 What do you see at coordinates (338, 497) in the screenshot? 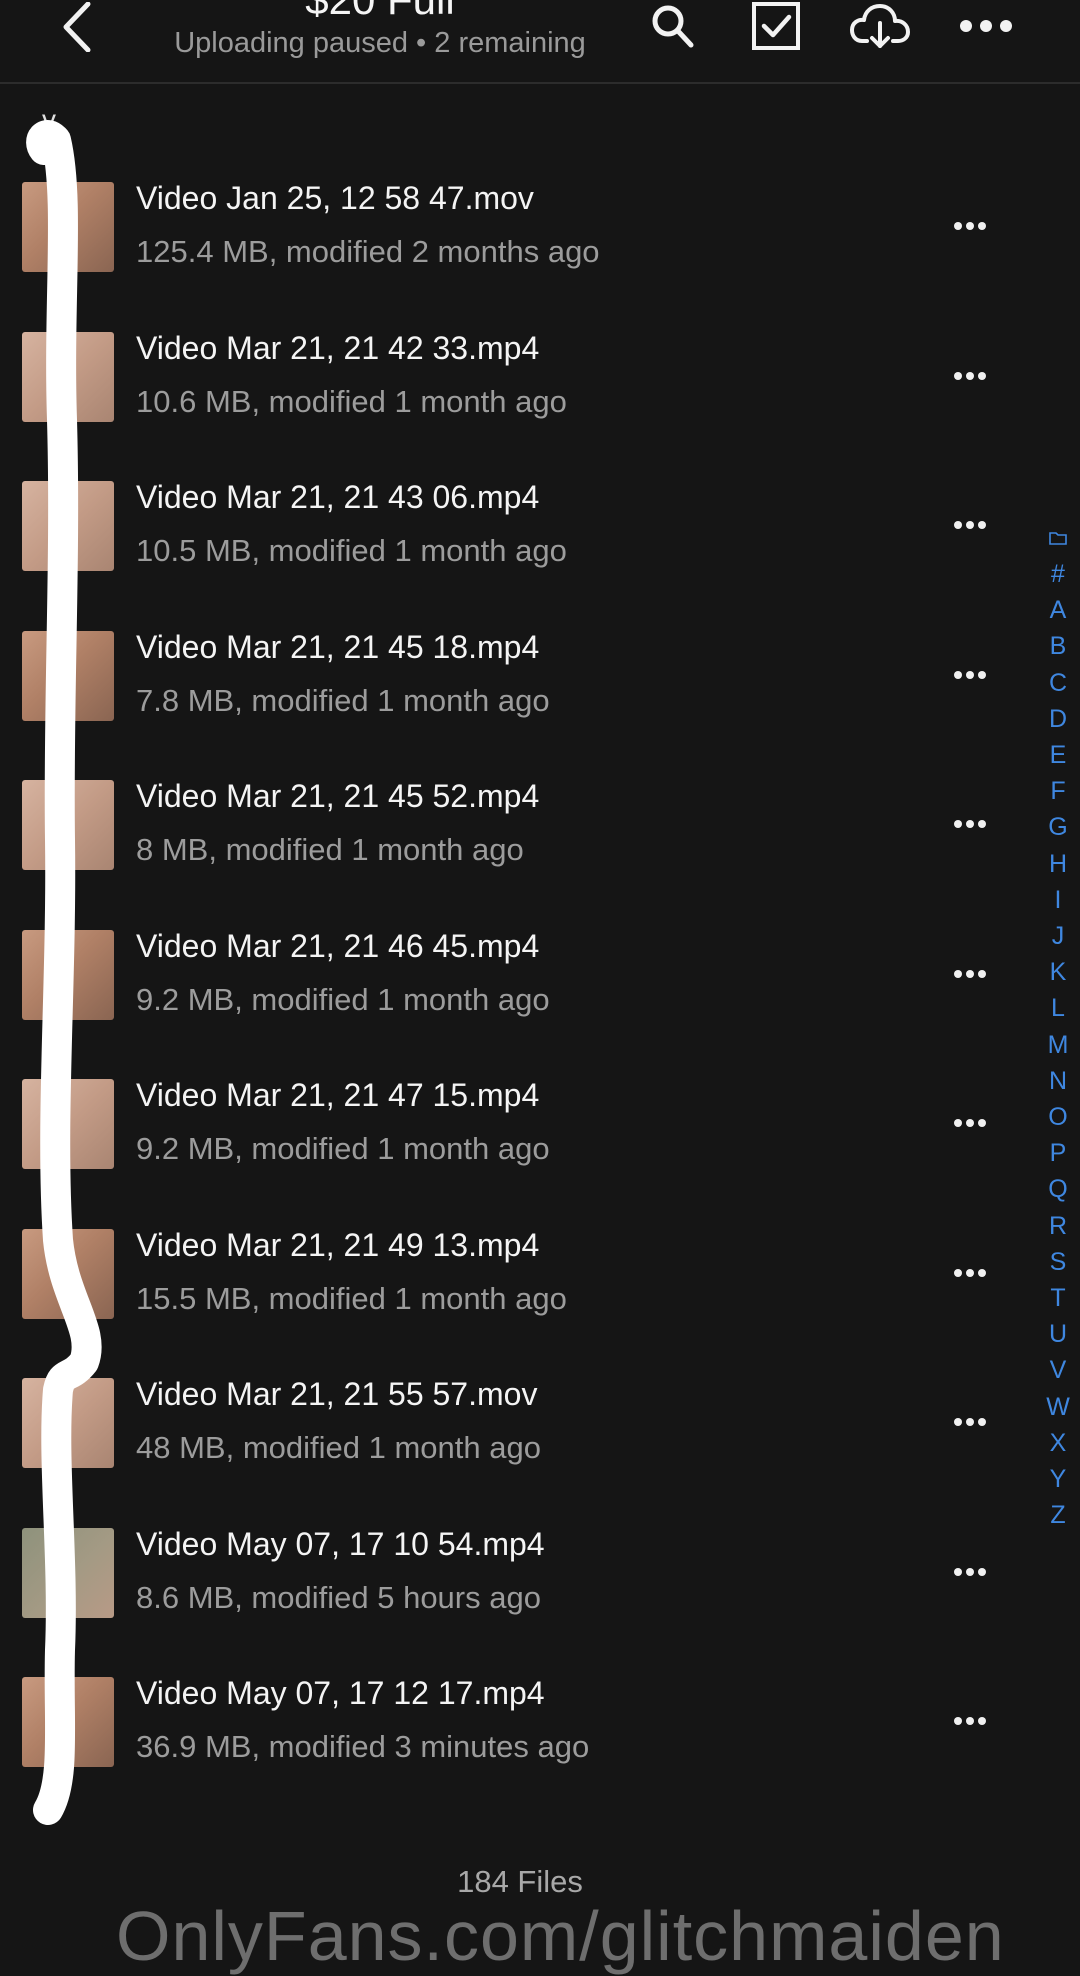
I see `file-name: Video Mar 21, 21 43 06.mp4` at bounding box center [338, 497].